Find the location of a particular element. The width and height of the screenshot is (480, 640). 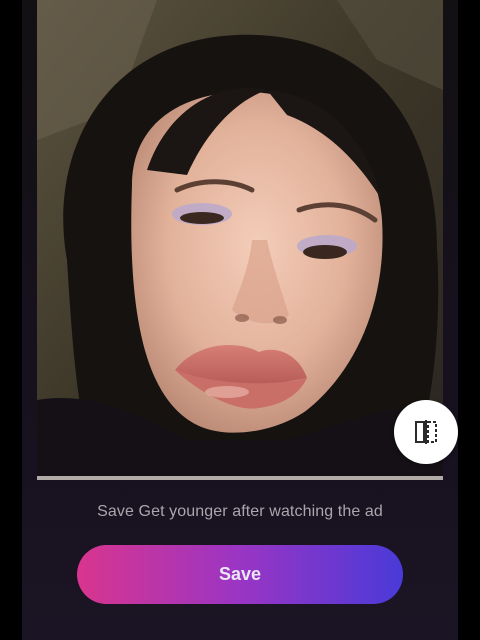

save-caption: Save Get younger after watching the ad is located at coordinates (240, 511).